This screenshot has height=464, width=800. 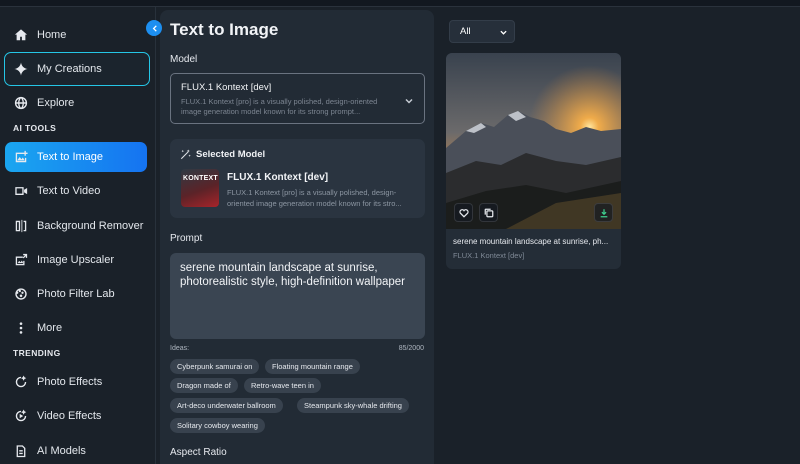 I want to click on idea-chip: Dragon made of, so click(x=204, y=385).